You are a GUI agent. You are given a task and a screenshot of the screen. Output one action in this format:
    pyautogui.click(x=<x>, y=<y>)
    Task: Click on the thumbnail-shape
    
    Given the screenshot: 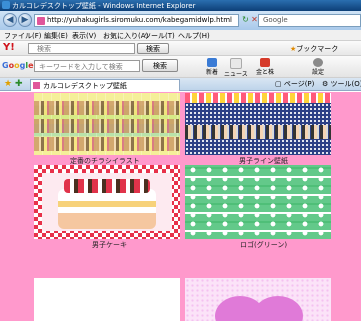 What is the action you would take?
    pyautogui.click(x=278, y=308)
    